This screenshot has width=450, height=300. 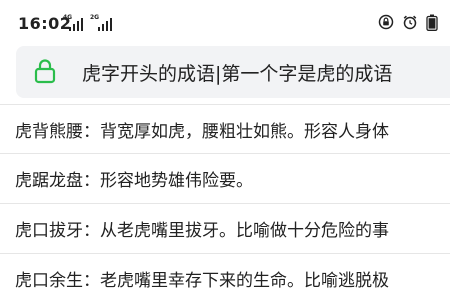 What do you see at coordinates (49, 231) in the screenshot?
I see `idiom-term: 虎口拔牙` at bounding box center [49, 231].